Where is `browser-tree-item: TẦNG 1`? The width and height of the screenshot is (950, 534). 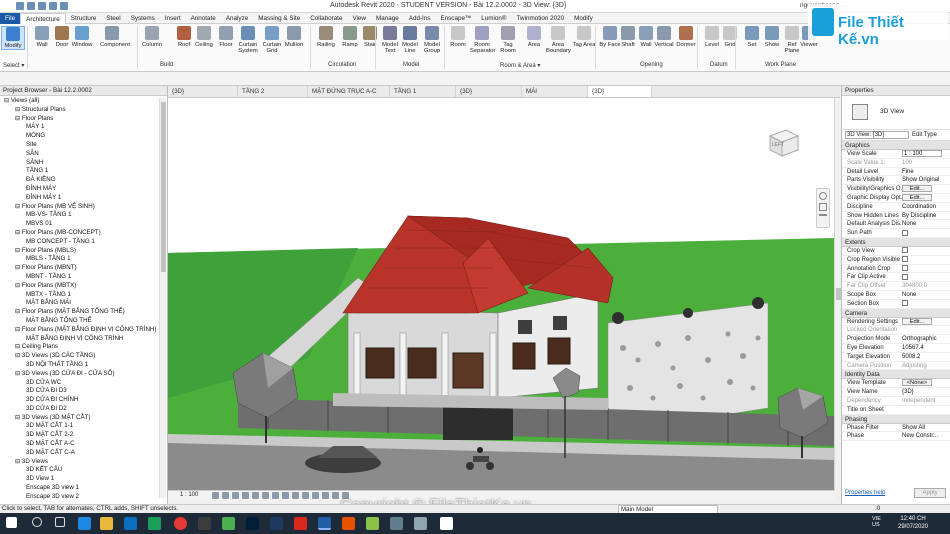 browser-tree-item: TẦNG 1 is located at coordinates (83, 171).